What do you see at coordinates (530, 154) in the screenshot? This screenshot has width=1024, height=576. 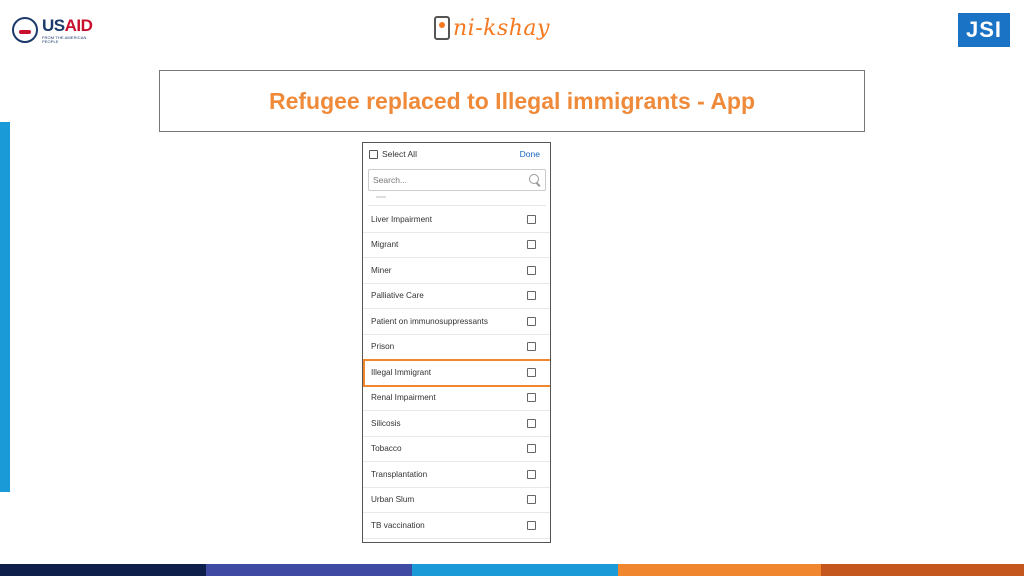 I see `done-button: Done` at bounding box center [530, 154].